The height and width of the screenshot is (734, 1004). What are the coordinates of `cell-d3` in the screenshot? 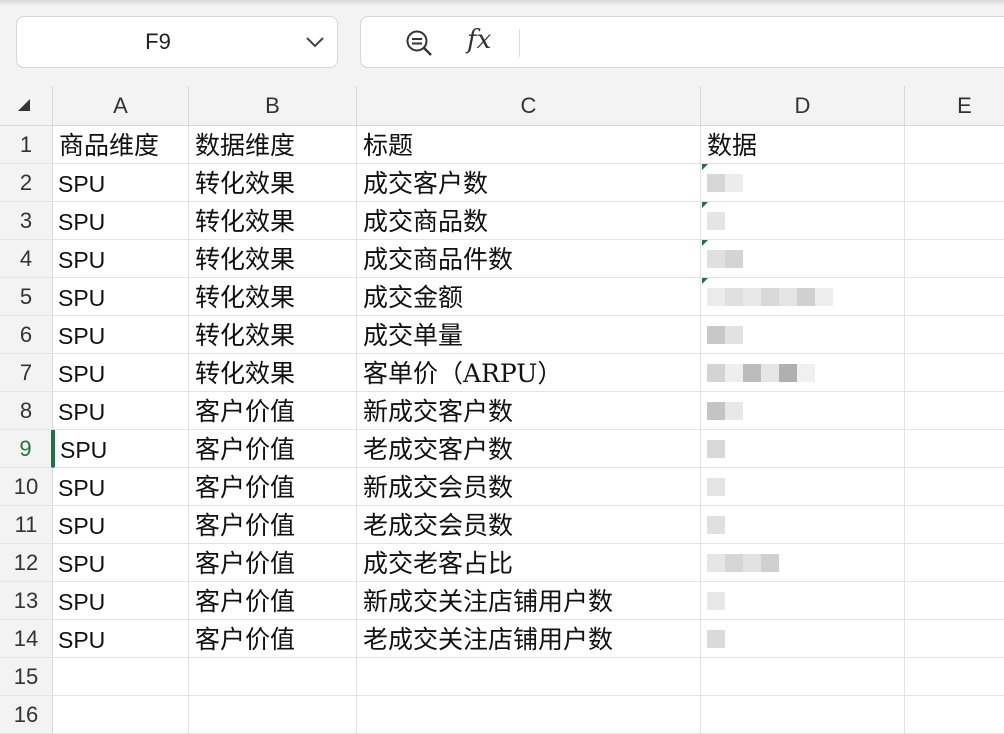 It's located at (803, 221).